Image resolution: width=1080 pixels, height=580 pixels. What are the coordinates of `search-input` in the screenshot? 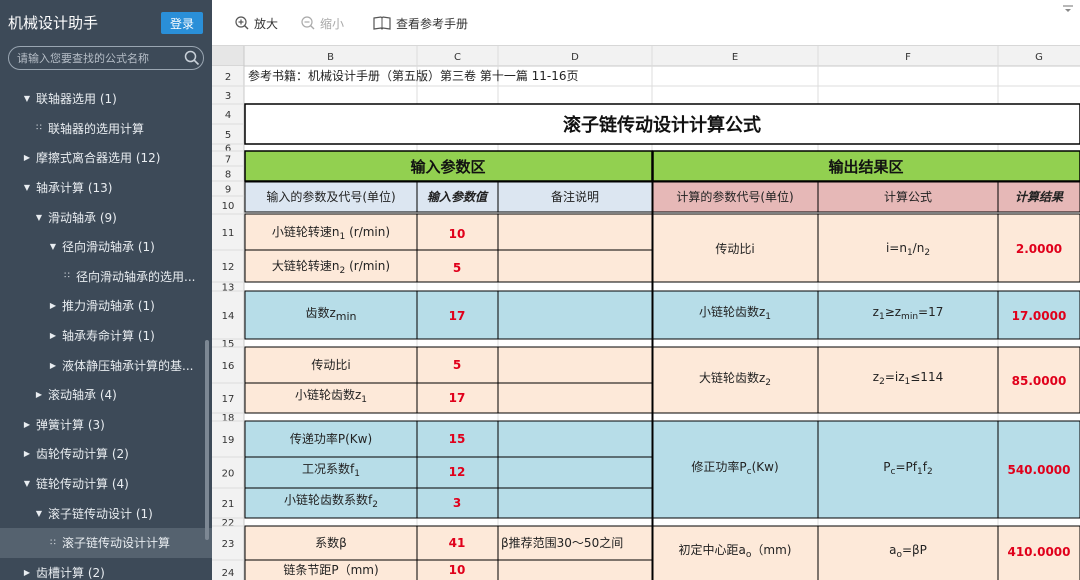 It's located at (95, 58).